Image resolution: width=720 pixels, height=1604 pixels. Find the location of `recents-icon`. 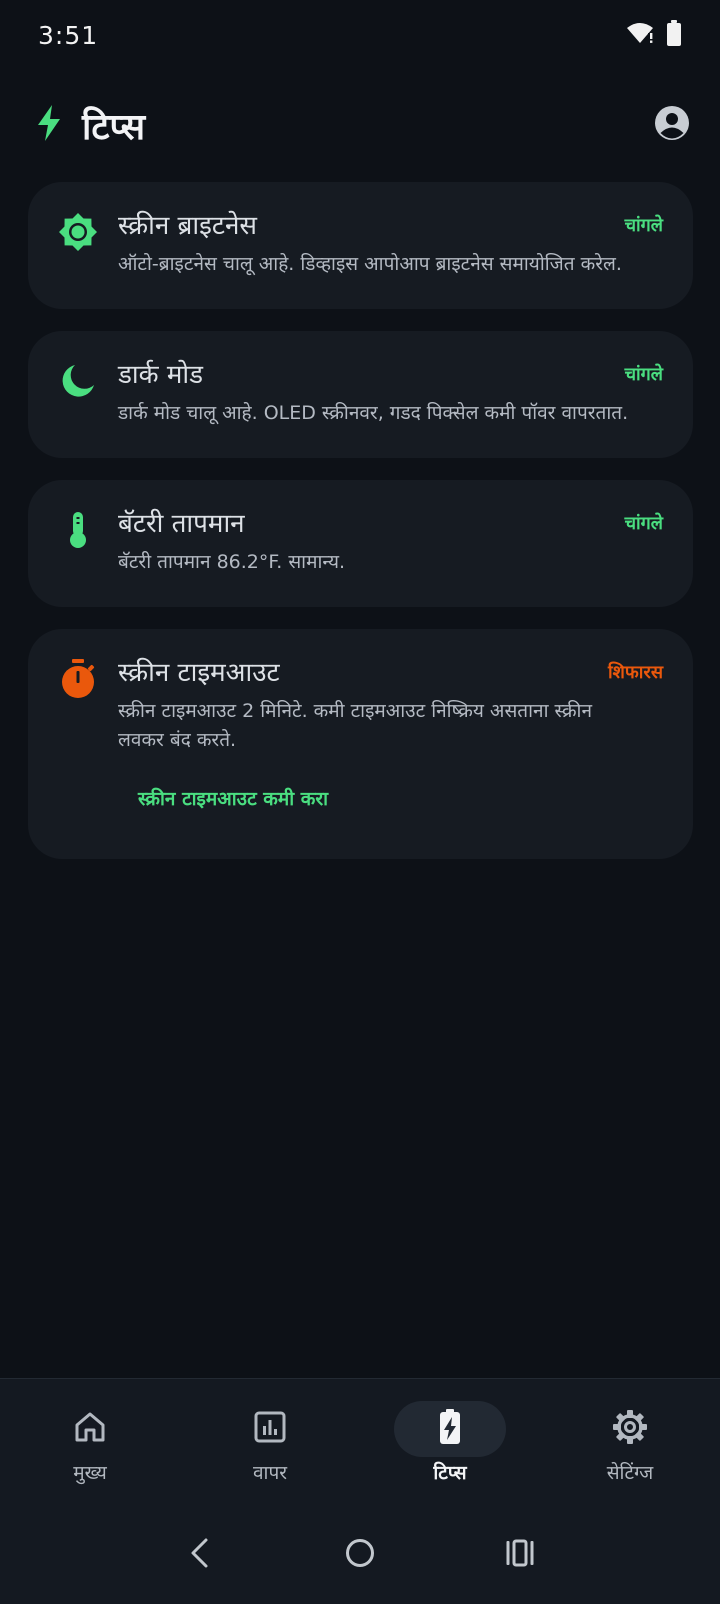

recents-icon is located at coordinates (520, 1553).